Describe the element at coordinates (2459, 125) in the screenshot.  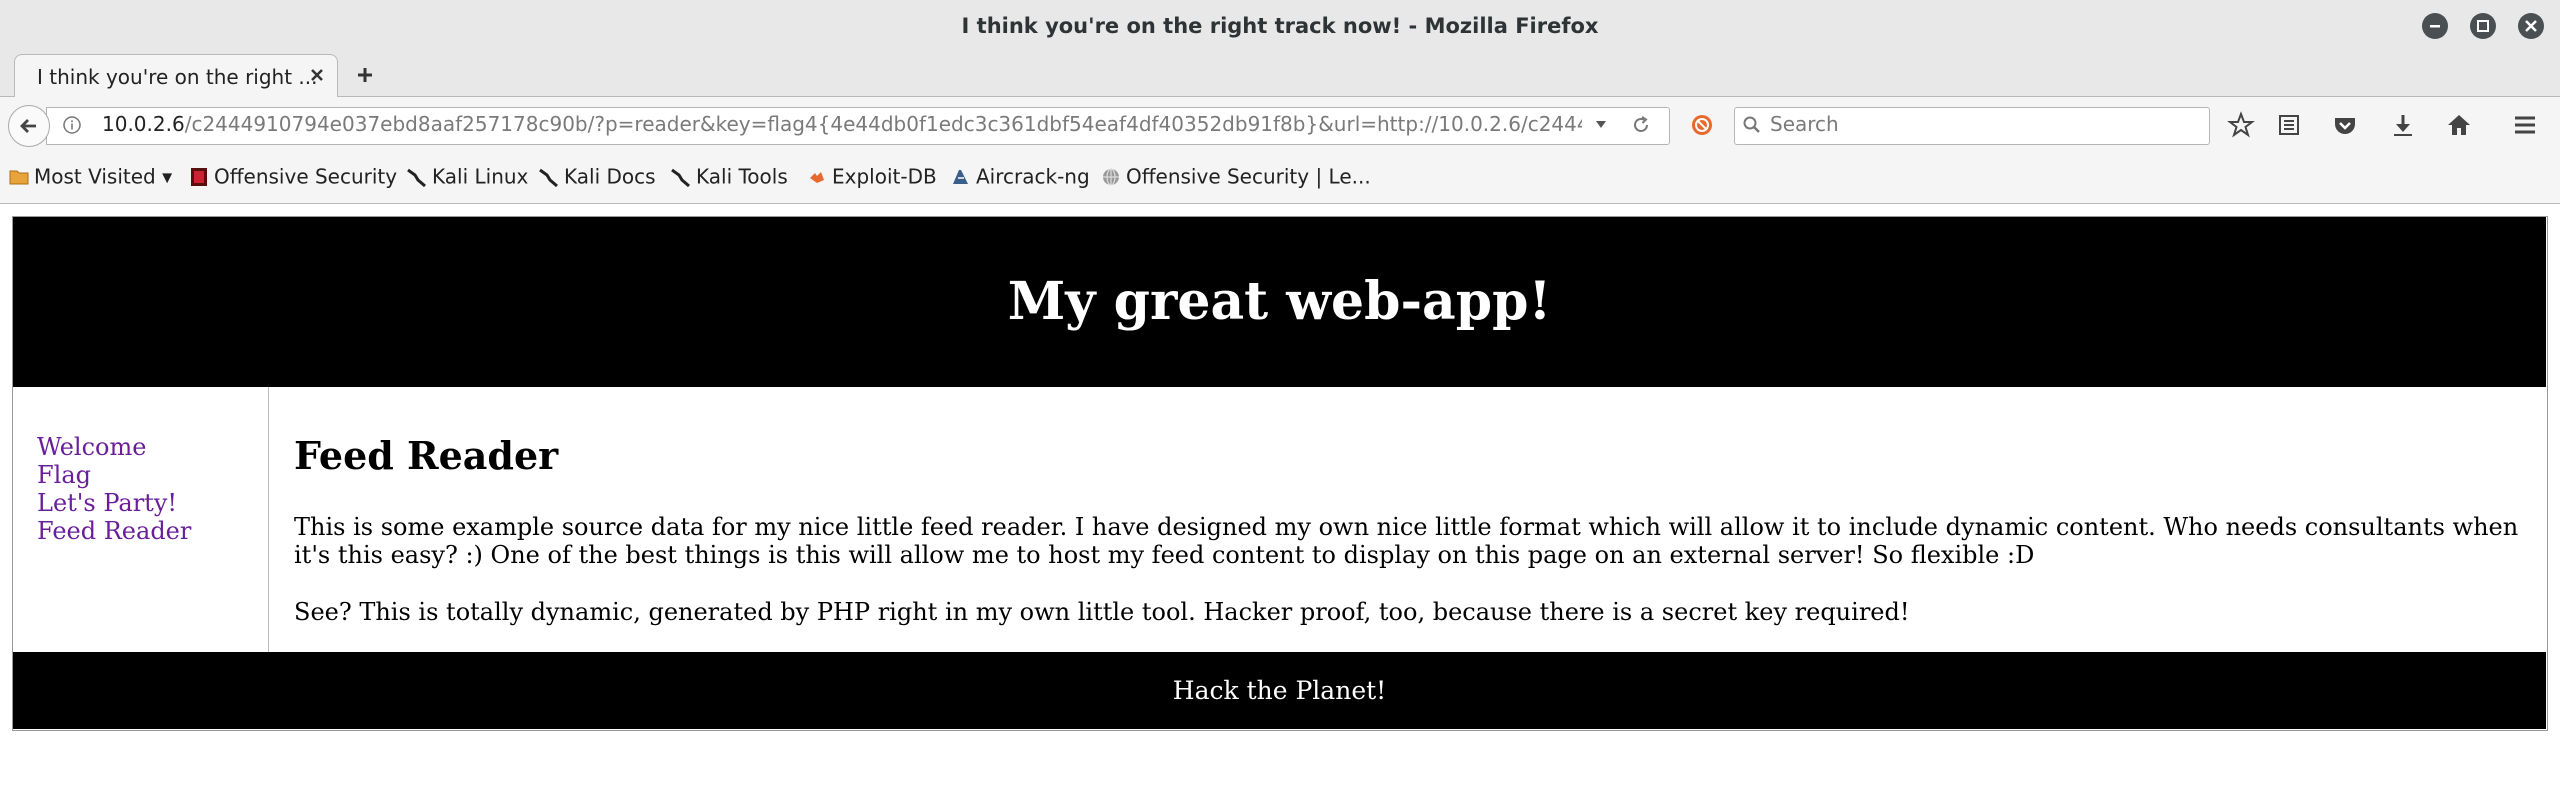
I see `home-icon` at that location.